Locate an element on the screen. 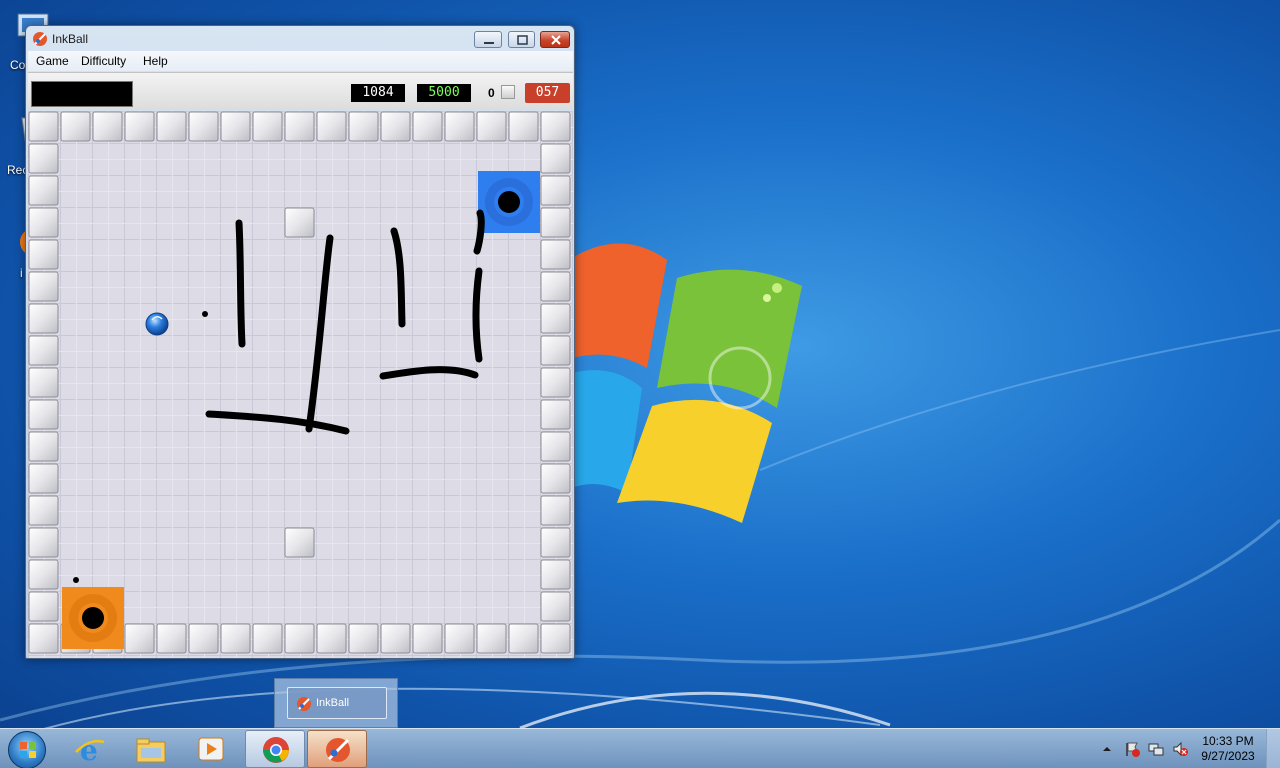 This screenshot has width=1280, height=768. ink-meter is located at coordinates (82, 94).